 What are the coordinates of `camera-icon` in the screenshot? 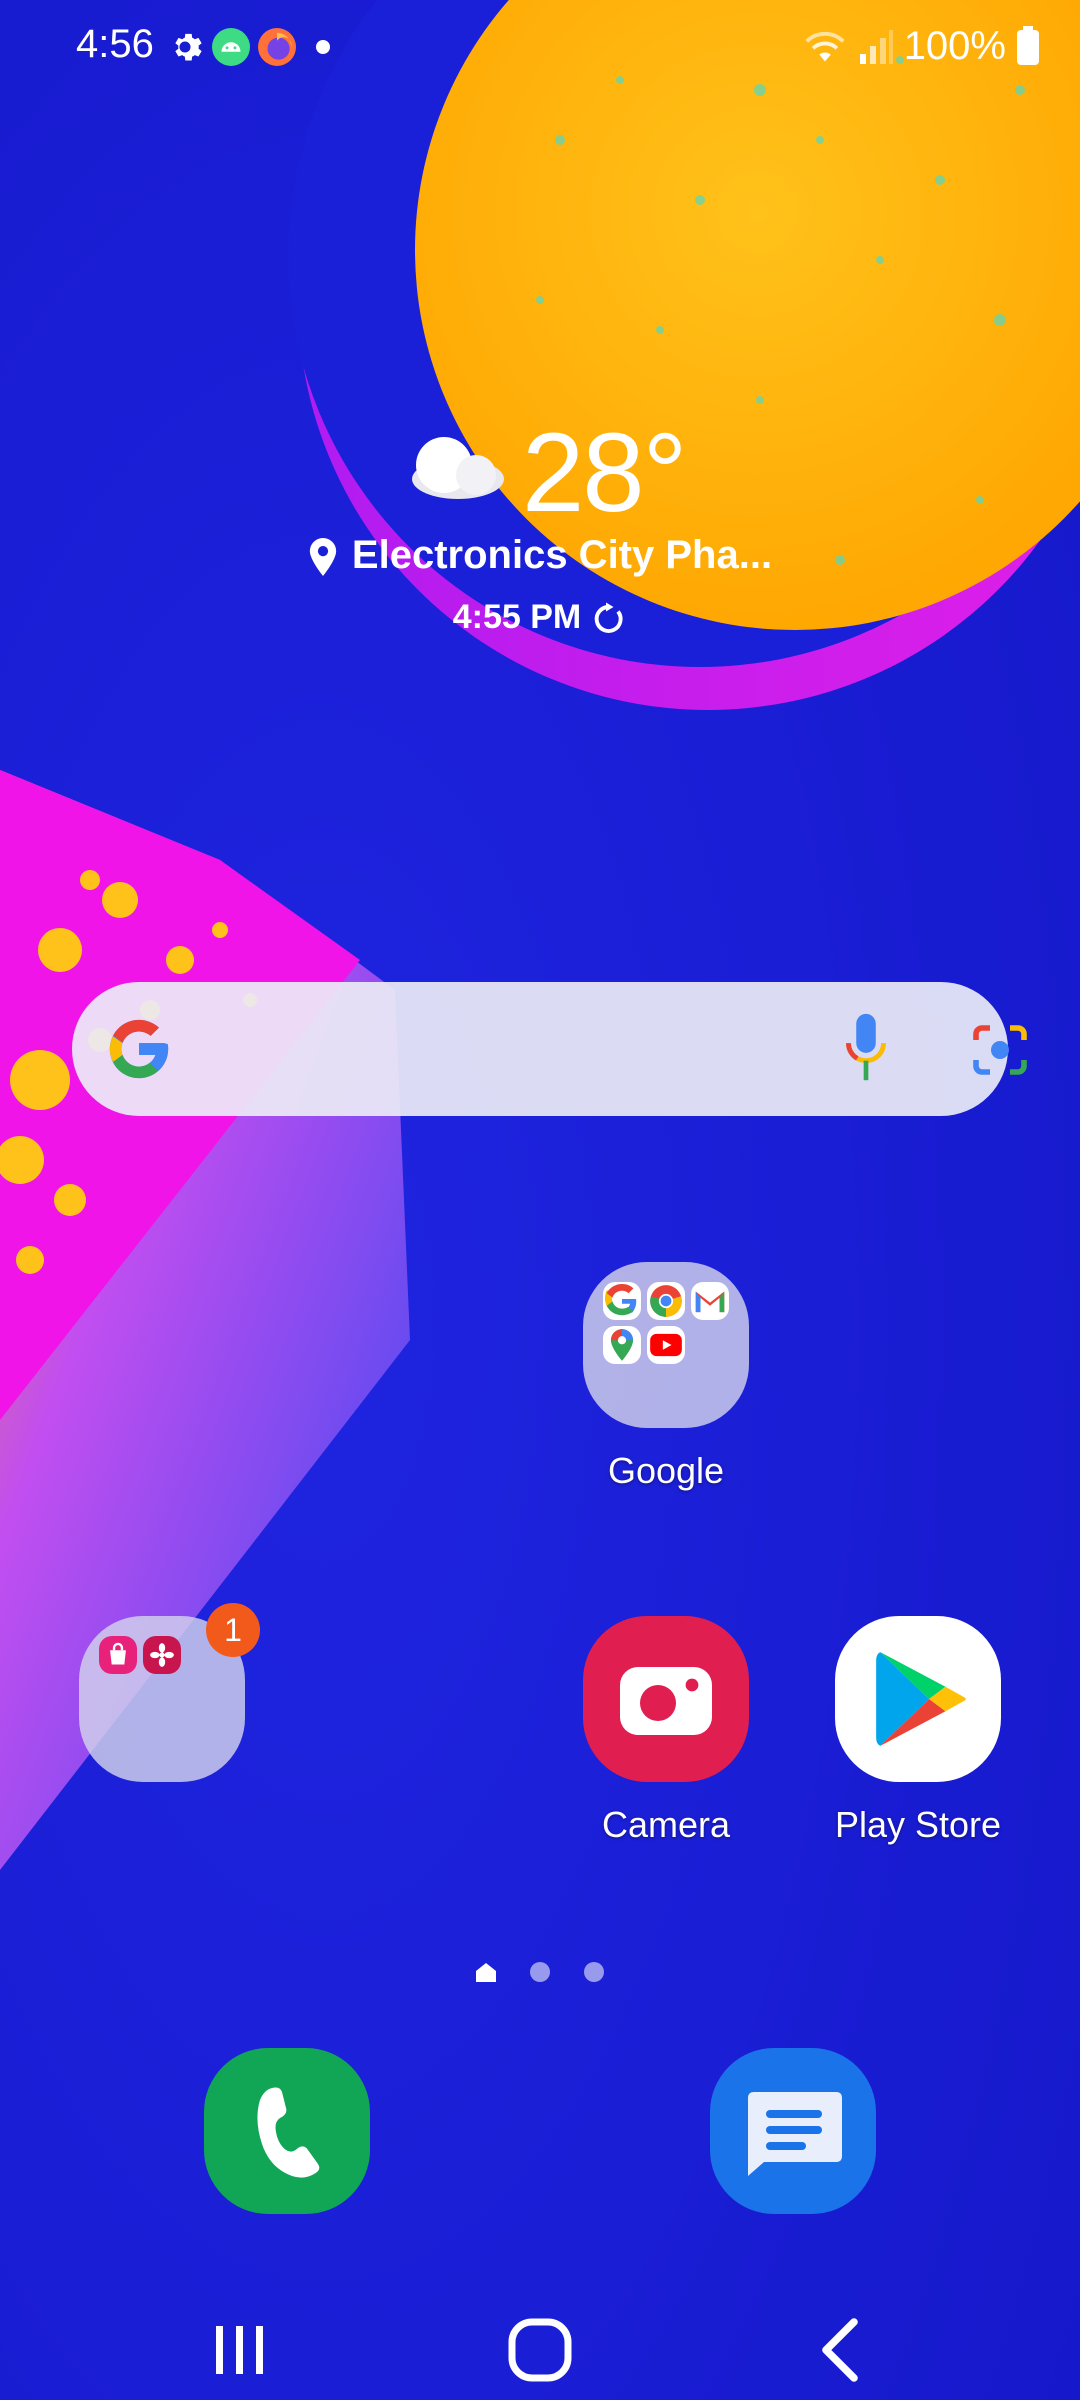 It's located at (666, 1699).